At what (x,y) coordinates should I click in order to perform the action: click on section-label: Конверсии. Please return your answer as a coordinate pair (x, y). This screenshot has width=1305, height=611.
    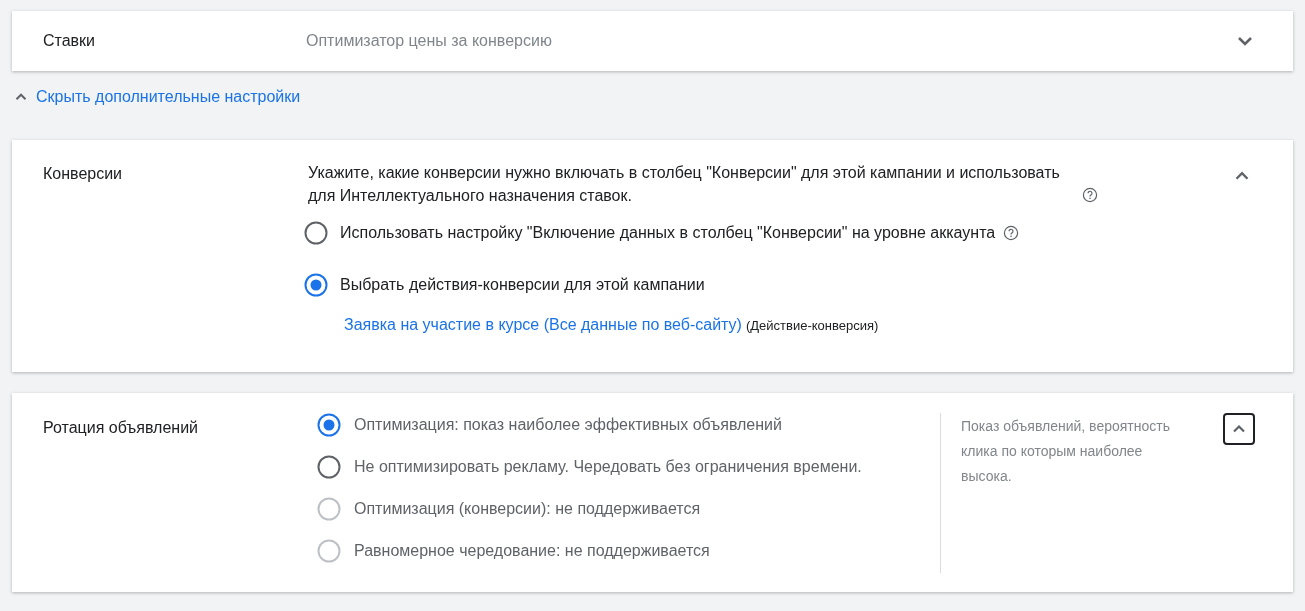
    Looking at the image, I should click on (83, 174).